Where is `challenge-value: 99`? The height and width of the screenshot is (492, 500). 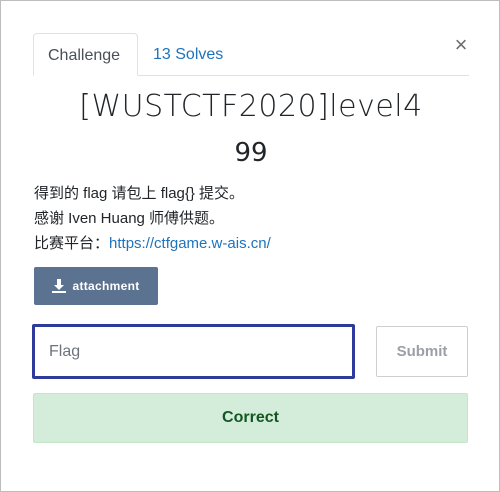 challenge-value: 99 is located at coordinates (251, 153).